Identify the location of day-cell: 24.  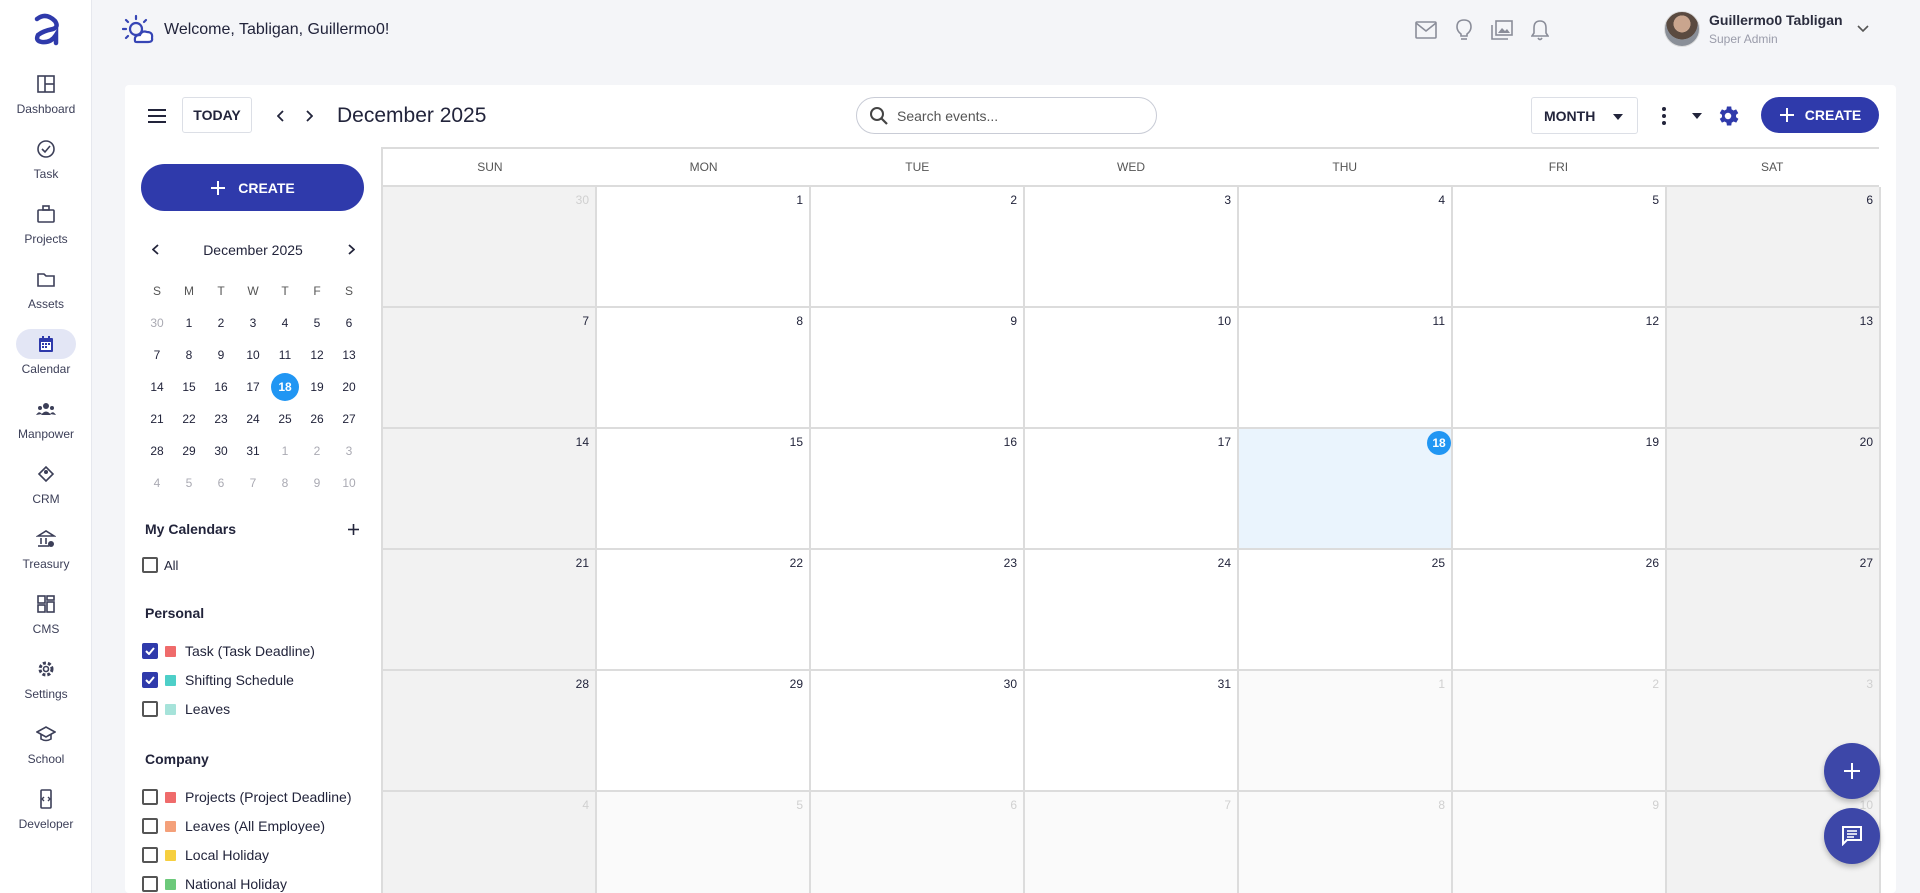
(1132, 610).